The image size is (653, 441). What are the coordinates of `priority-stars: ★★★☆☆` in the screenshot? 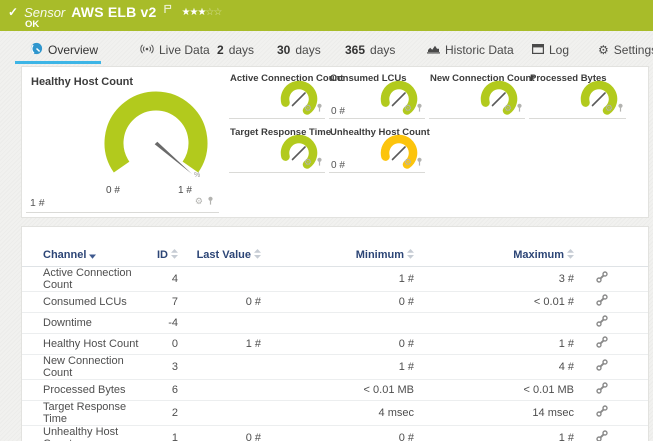 It's located at (202, 12).